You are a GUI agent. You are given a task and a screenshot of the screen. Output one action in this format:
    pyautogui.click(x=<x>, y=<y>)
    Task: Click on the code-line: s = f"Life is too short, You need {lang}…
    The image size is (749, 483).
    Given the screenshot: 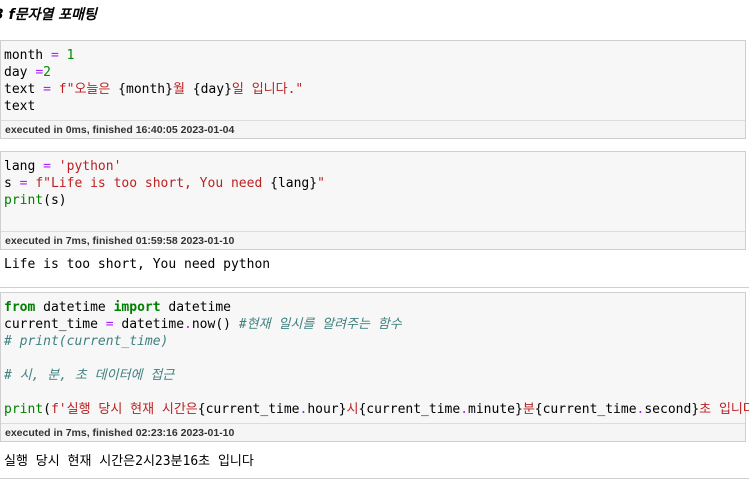 What is the action you would take?
    pyautogui.click(x=374, y=183)
    